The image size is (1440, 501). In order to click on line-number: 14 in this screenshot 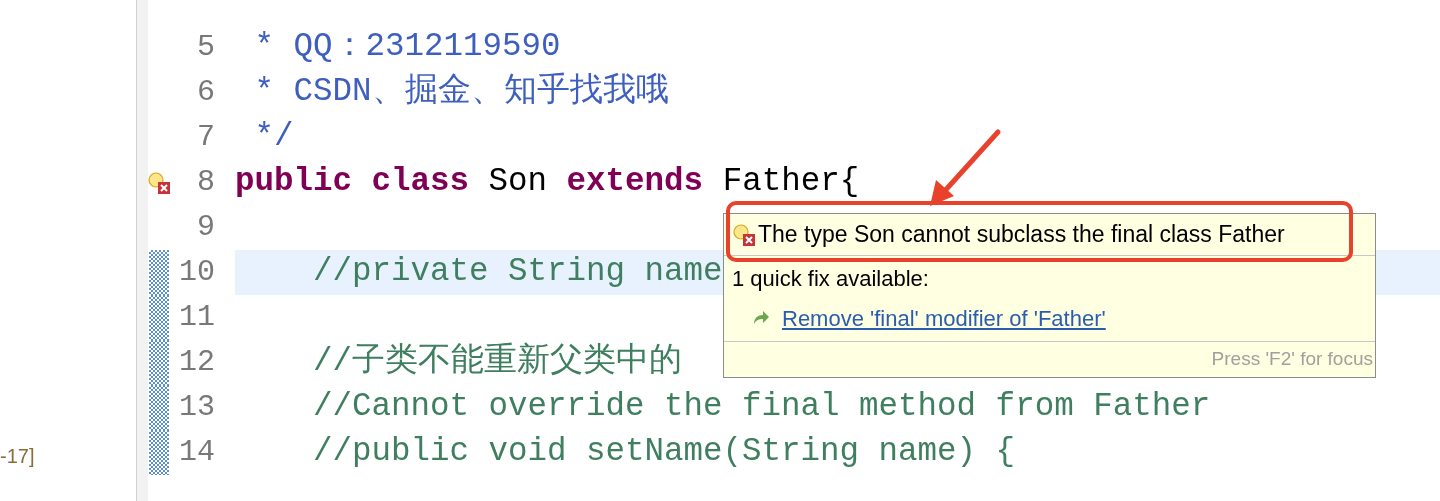, I will do `click(197, 452)`.